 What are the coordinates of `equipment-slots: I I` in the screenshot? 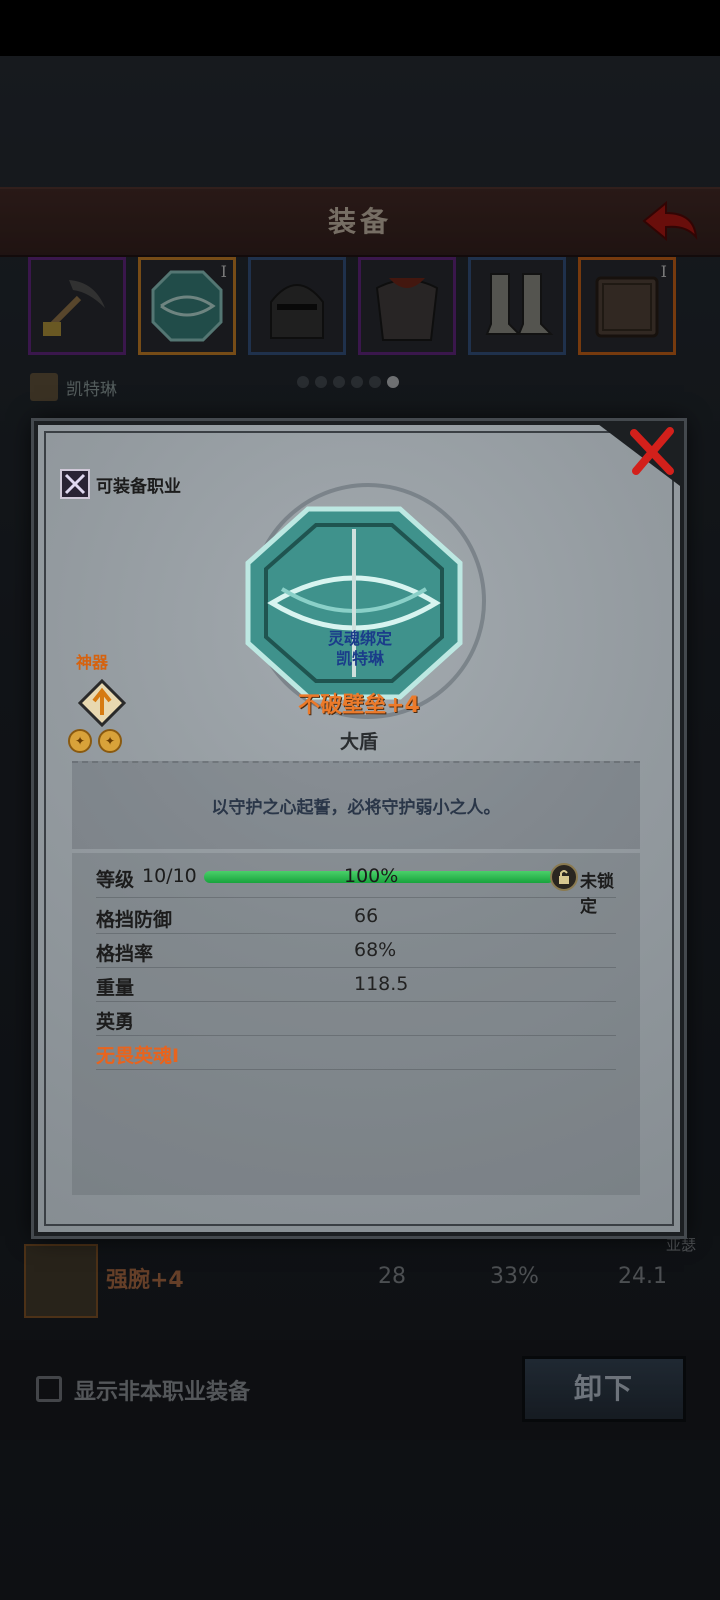 It's located at (360, 309).